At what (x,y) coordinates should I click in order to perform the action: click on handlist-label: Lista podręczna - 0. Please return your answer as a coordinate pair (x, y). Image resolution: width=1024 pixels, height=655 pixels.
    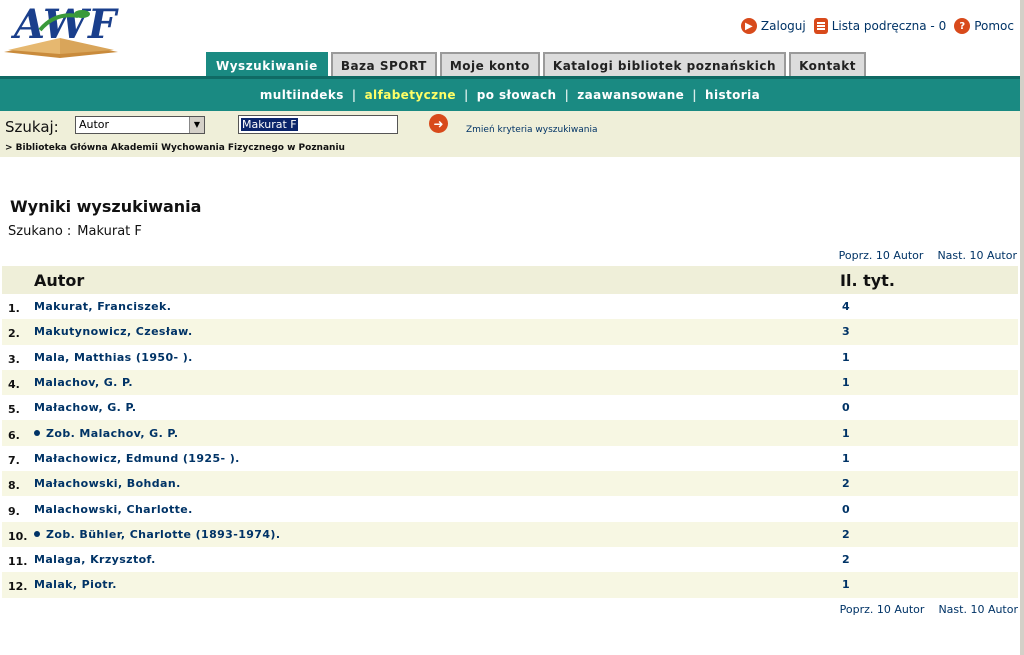
    Looking at the image, I should click on (889, 26).